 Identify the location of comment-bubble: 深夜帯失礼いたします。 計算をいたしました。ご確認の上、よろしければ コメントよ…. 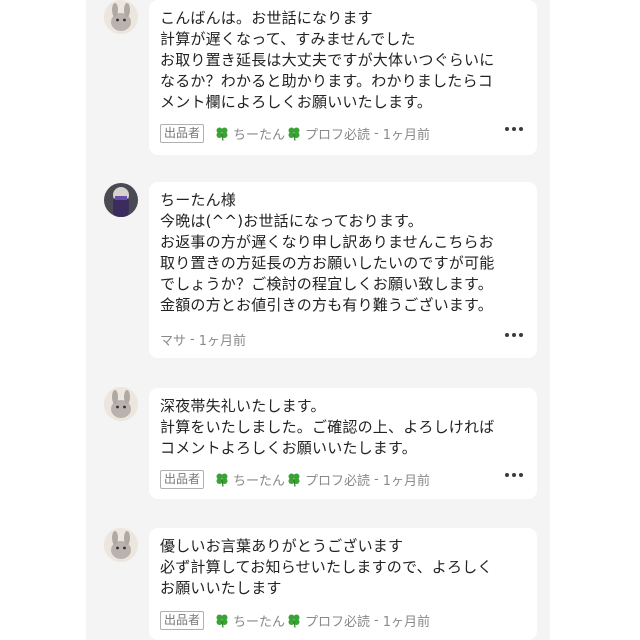
(343, 443).